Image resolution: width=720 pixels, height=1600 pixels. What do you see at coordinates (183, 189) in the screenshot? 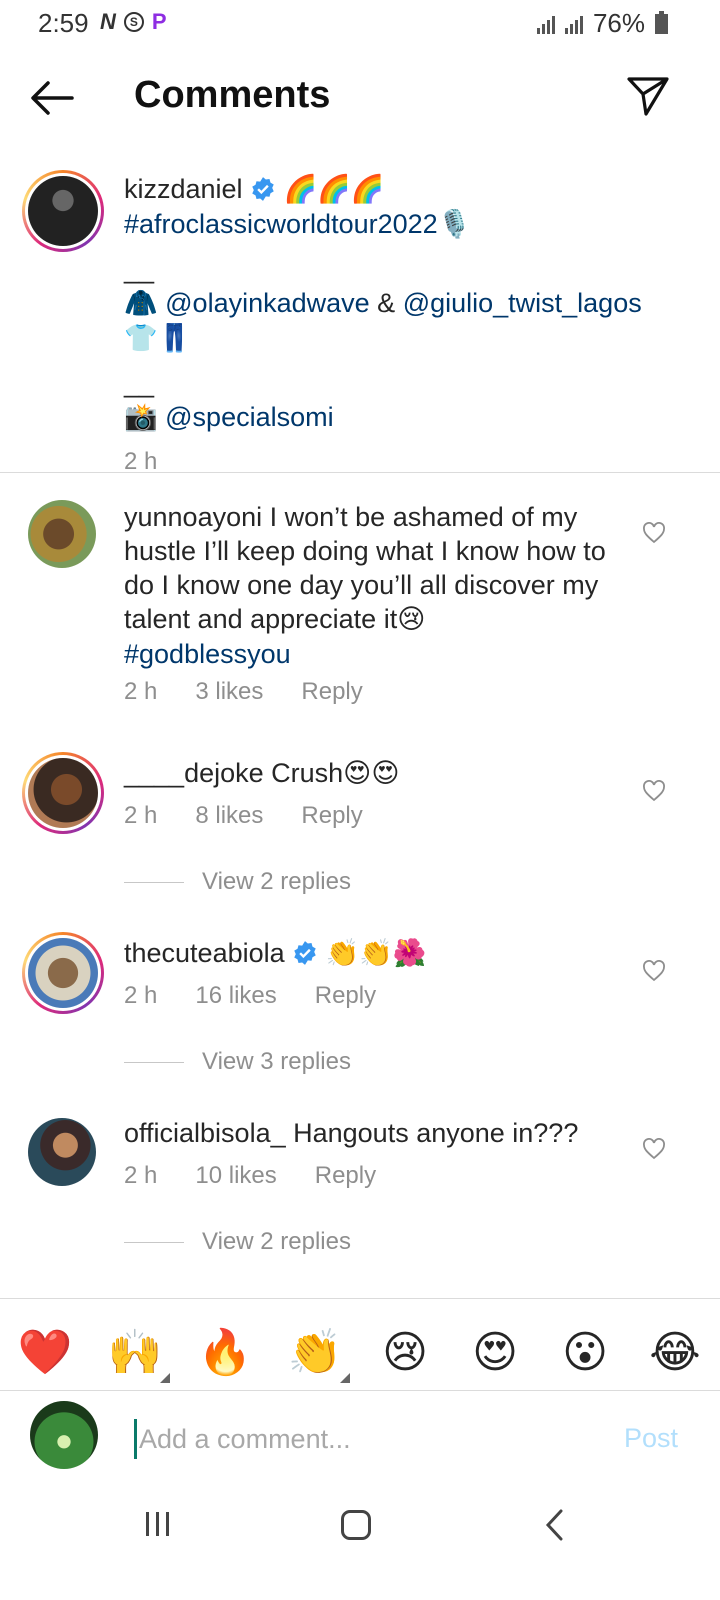
I see `caption-username: kizzdaniel` at bounding box center [183, 189].